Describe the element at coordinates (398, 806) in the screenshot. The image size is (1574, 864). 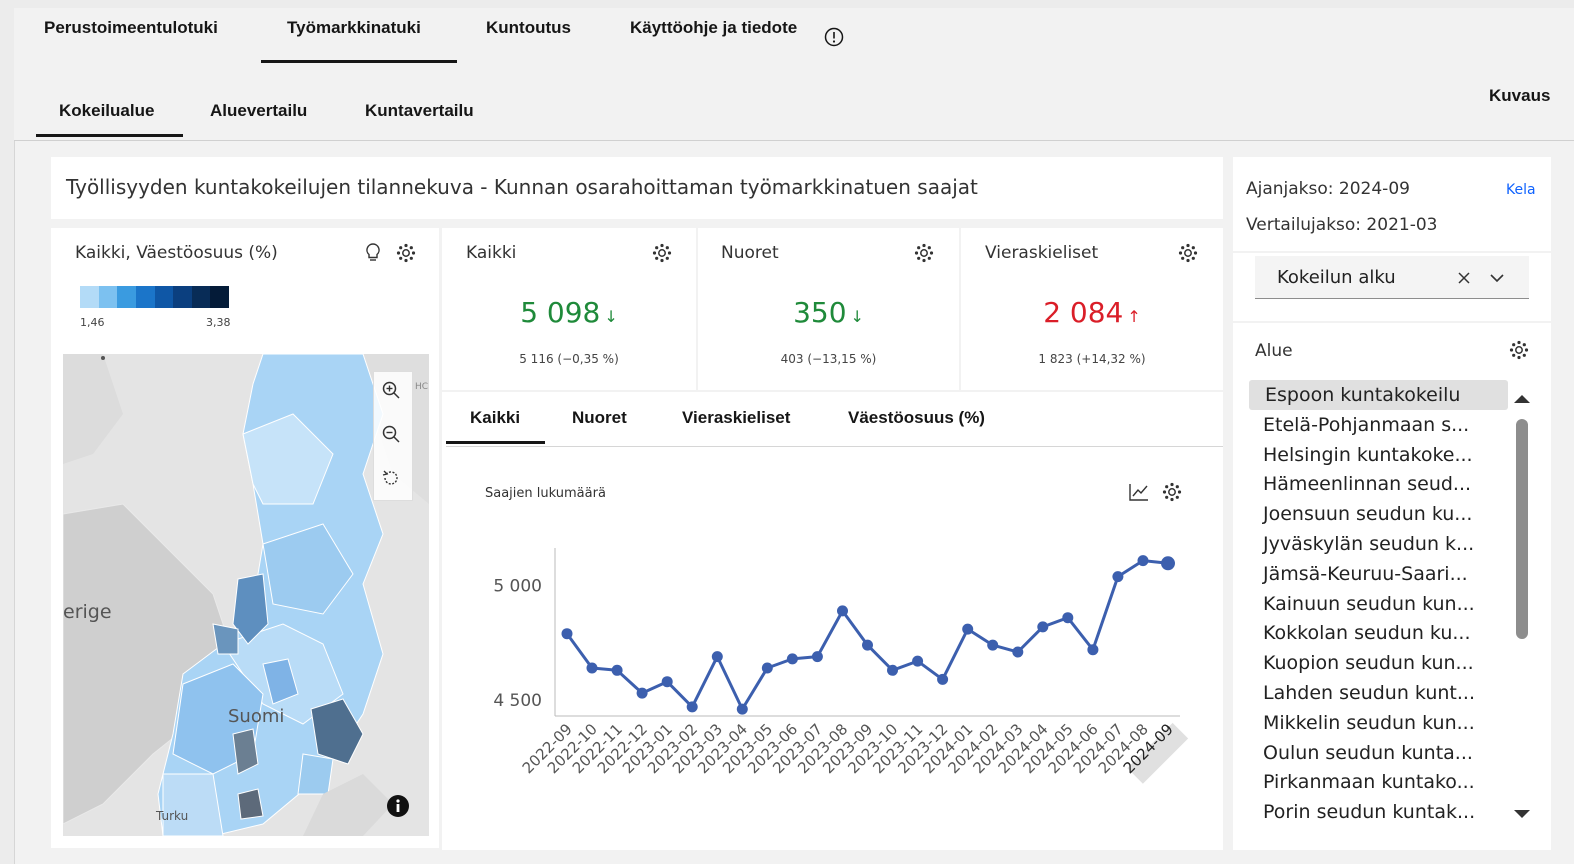
I see `info-filled-icon` at that location.